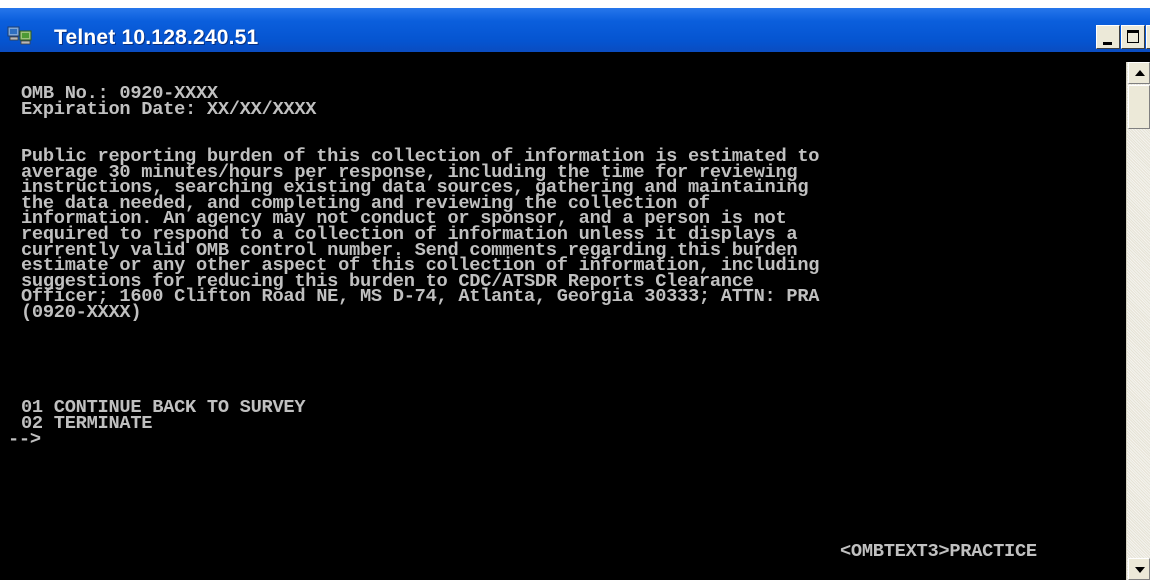  Describe the element at coordinates (575, 4) in the screenshot. I see `title-bar-top-edge` at that location.